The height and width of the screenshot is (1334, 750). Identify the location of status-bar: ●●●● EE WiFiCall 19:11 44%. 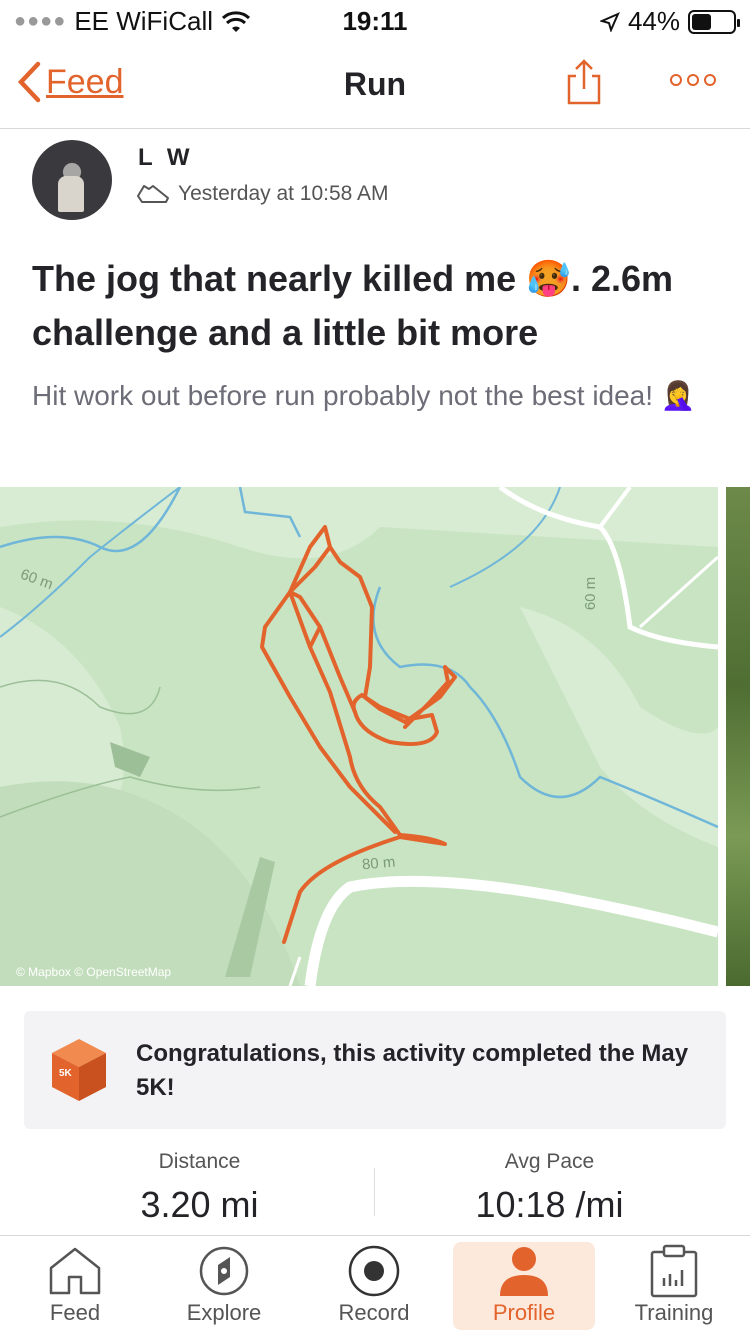
(375, 22).